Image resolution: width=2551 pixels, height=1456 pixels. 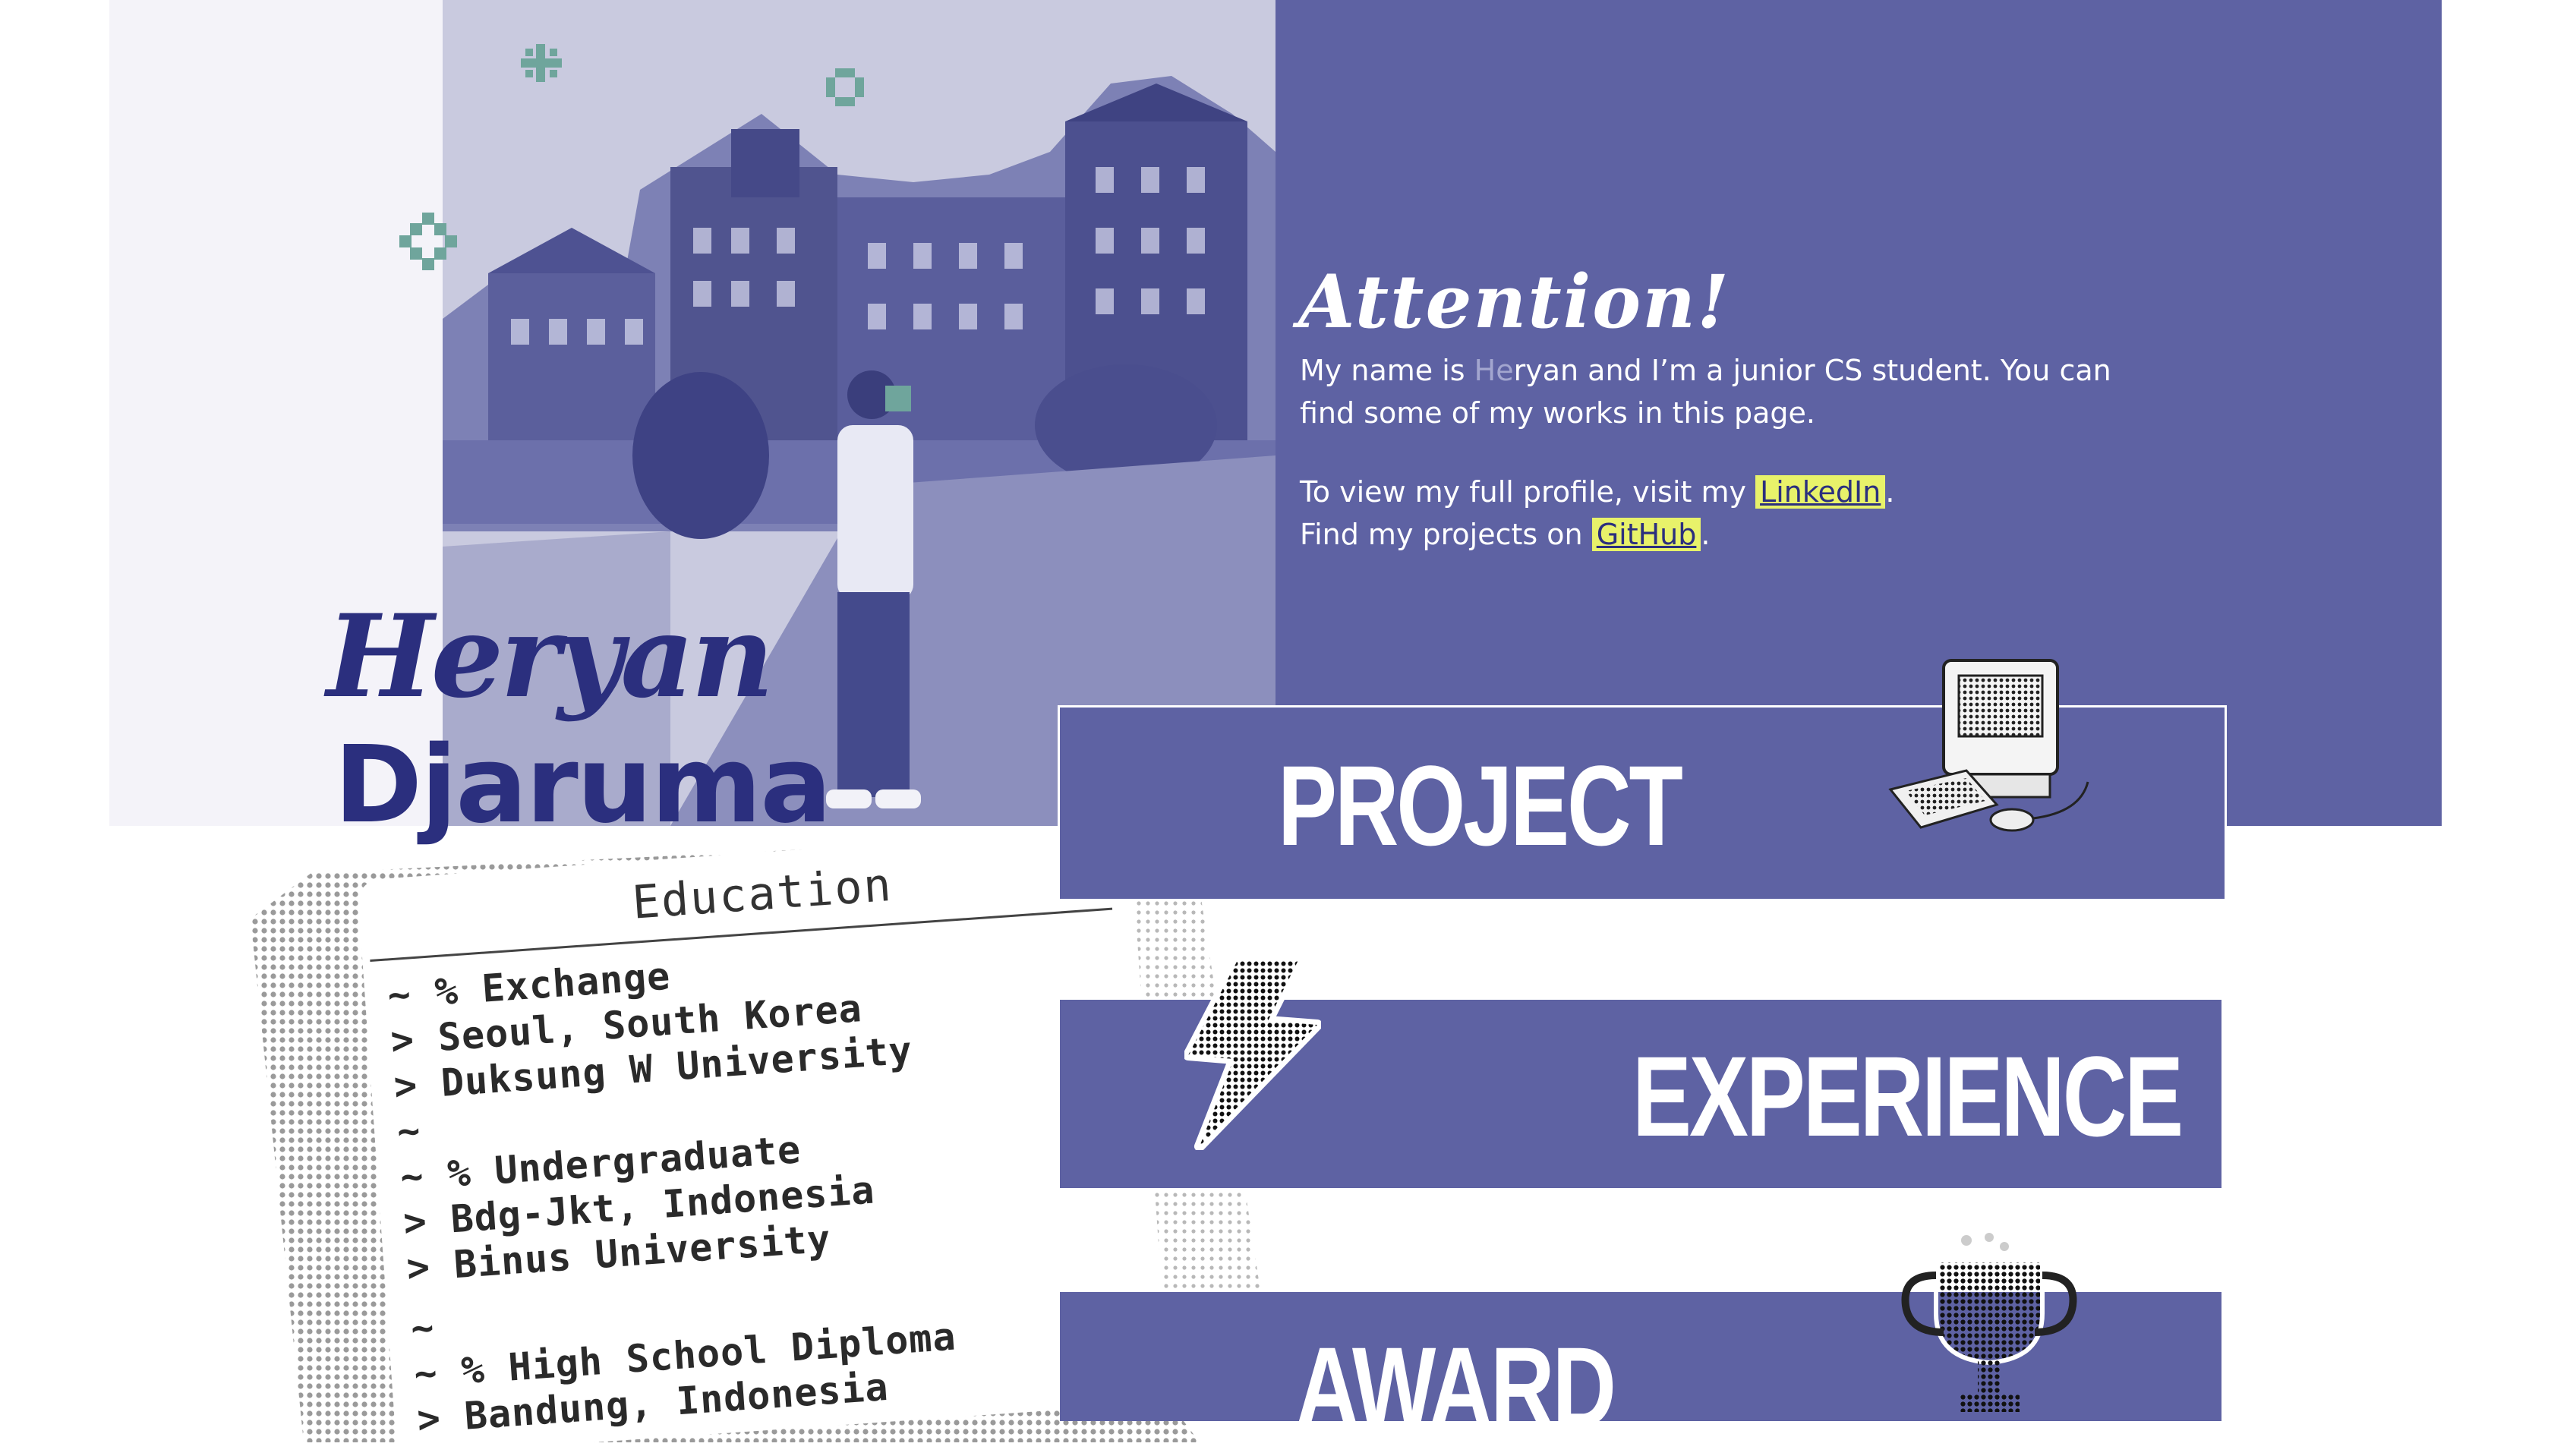 I want to click on pixel-asterisk-icon, so click(x=541, y=63).